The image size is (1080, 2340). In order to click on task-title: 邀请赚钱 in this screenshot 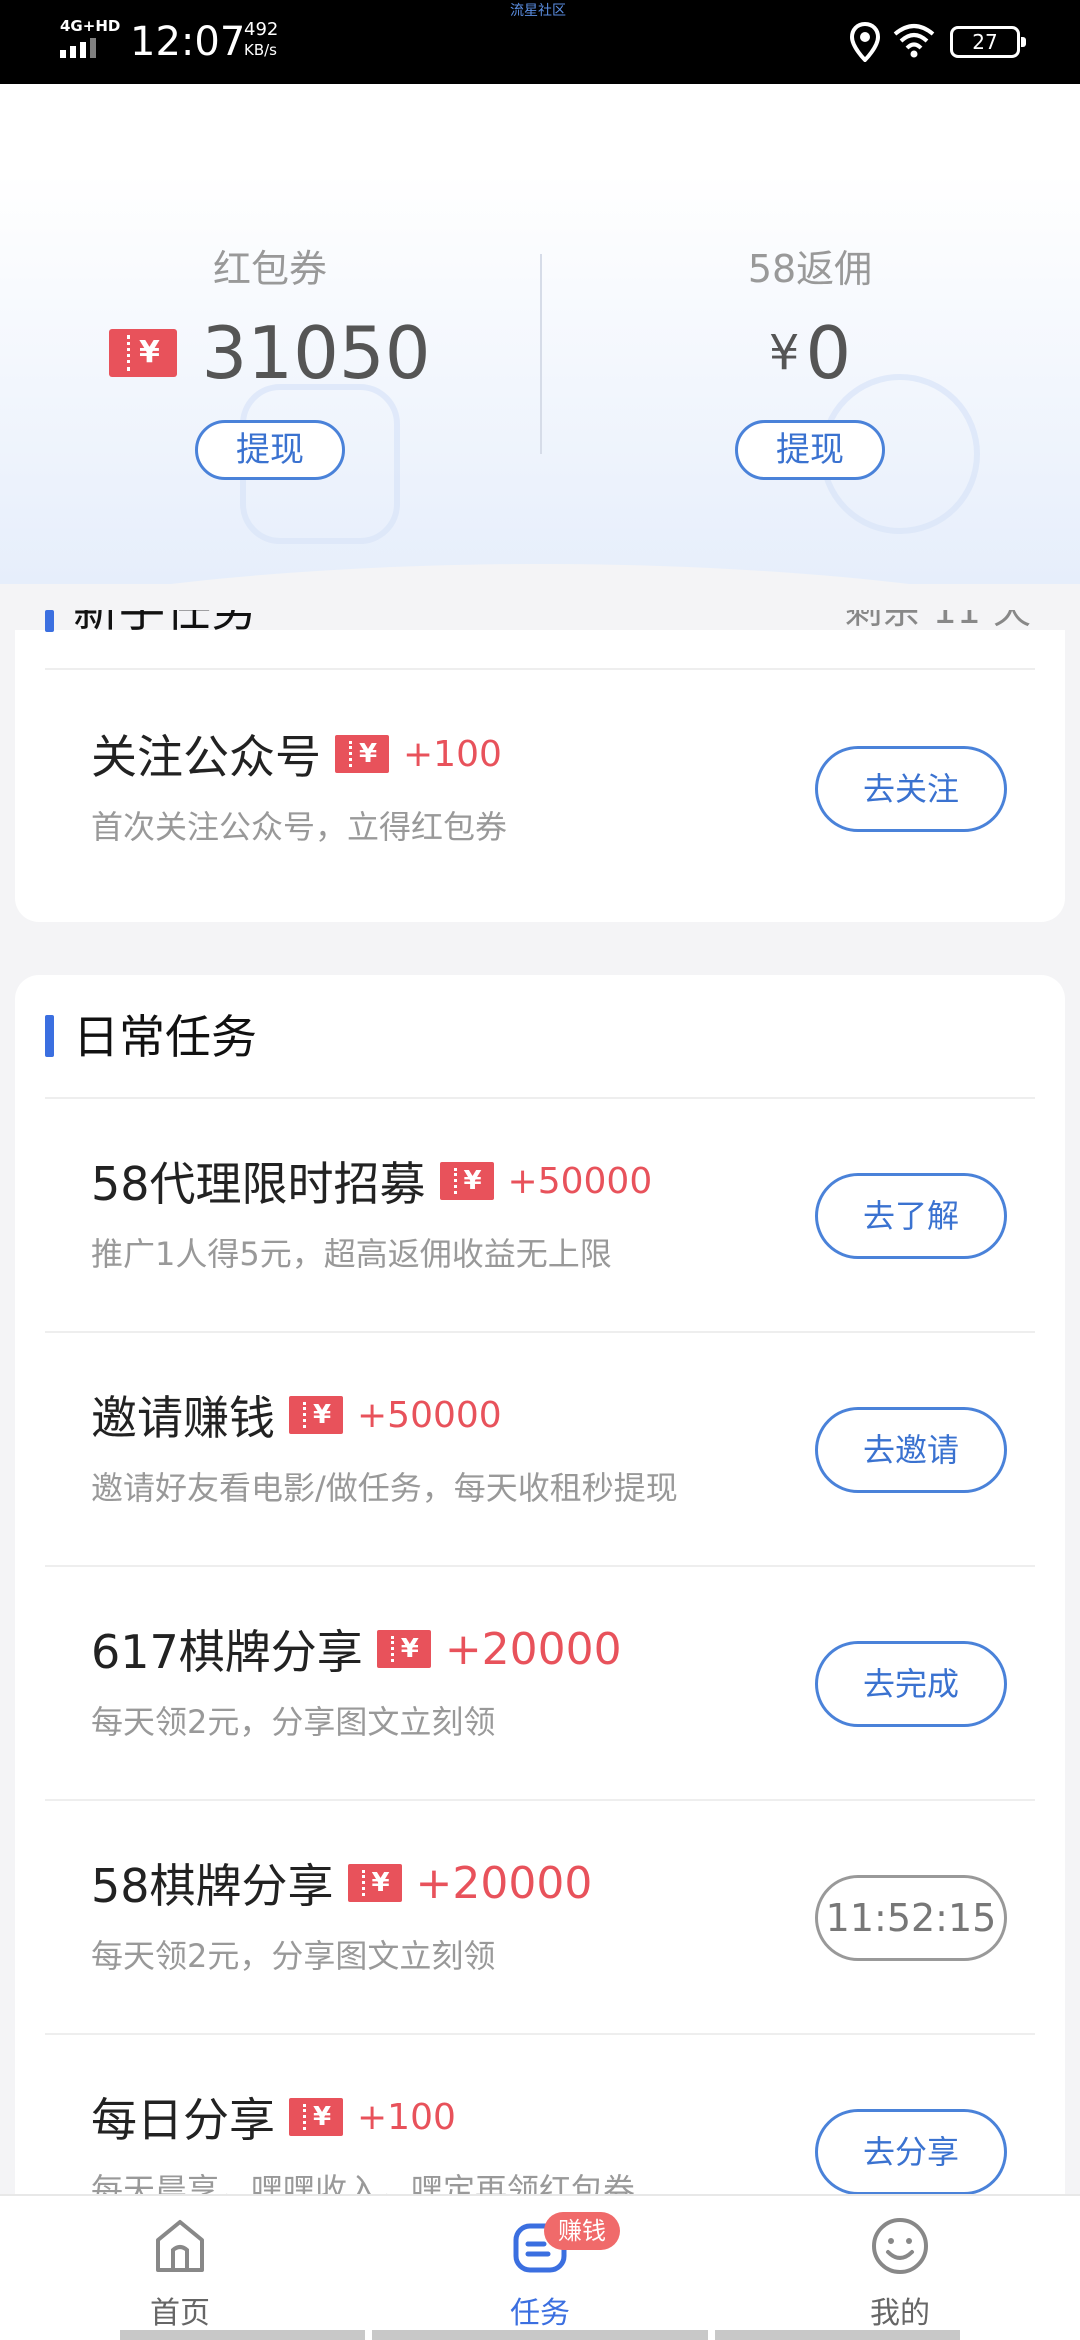, I will do `click(183, 1418)`.